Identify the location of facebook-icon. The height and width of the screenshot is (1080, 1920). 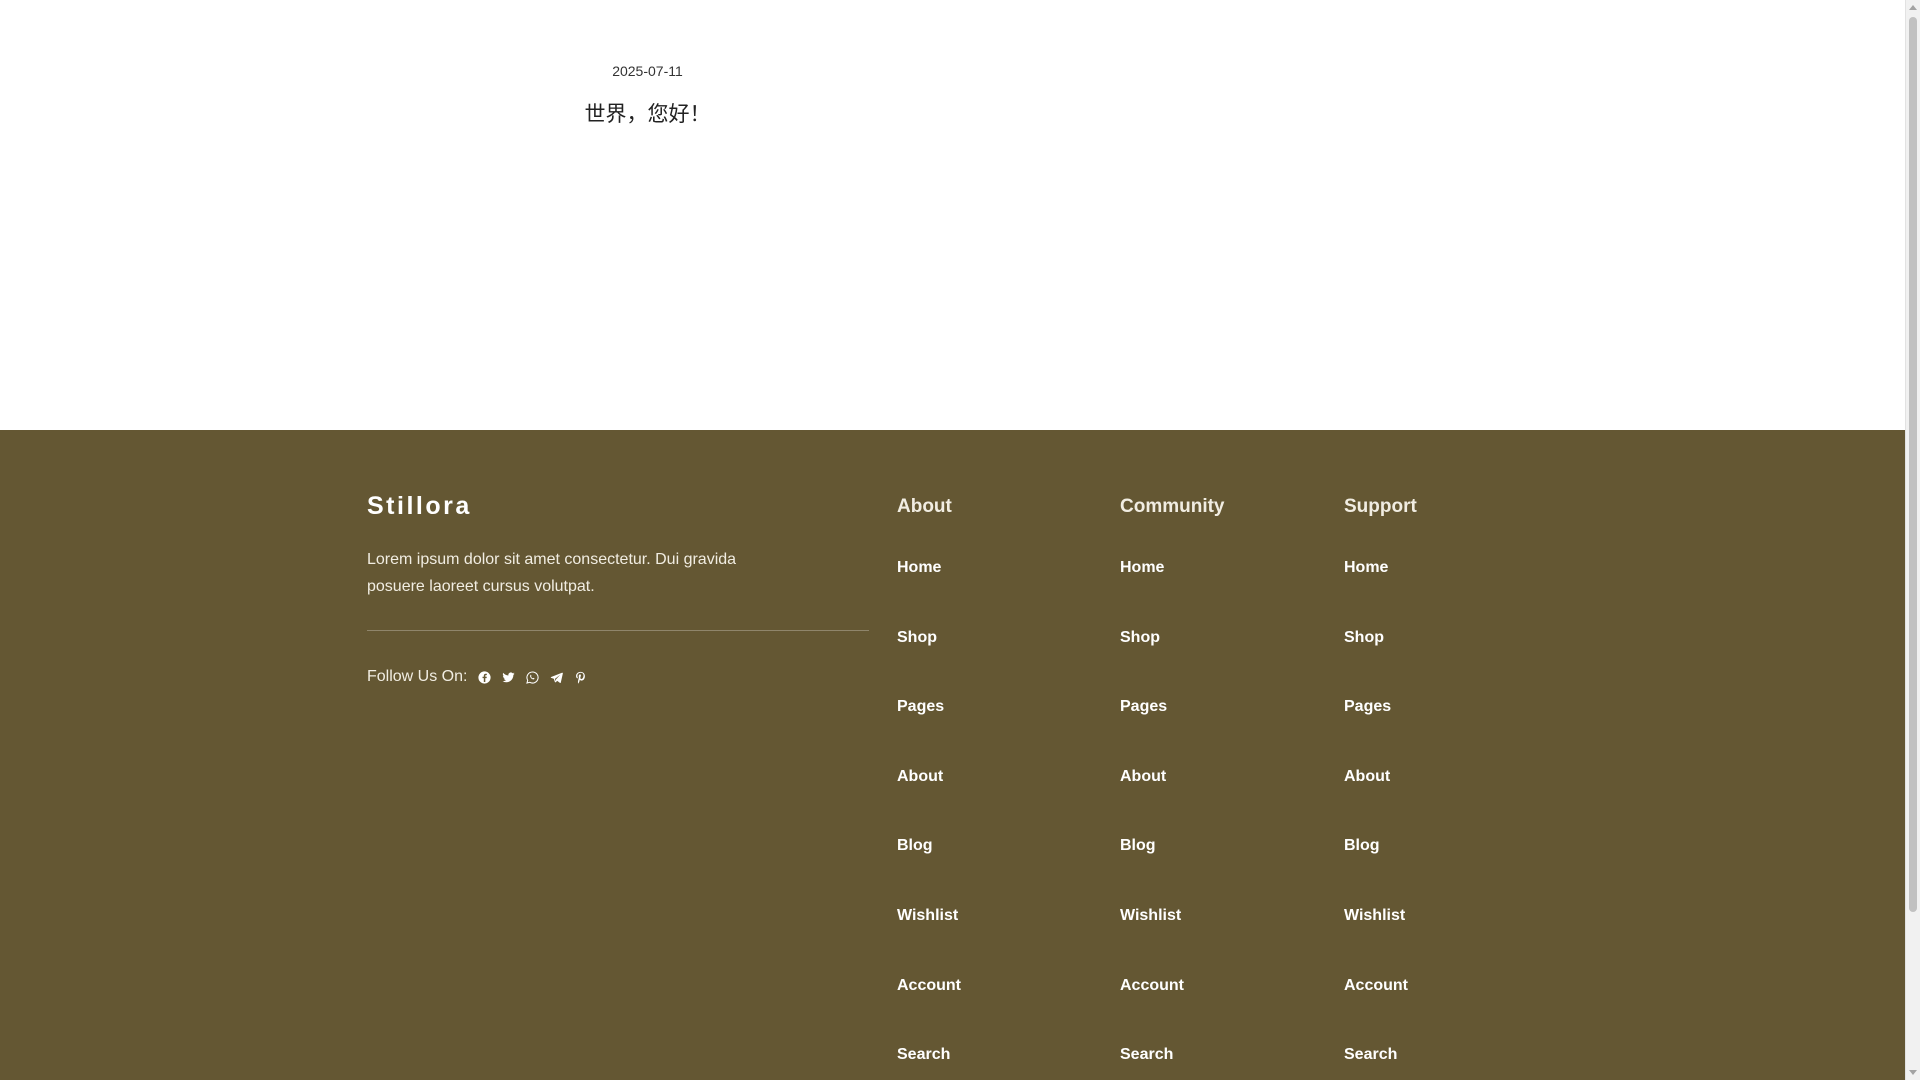
(484, 677).